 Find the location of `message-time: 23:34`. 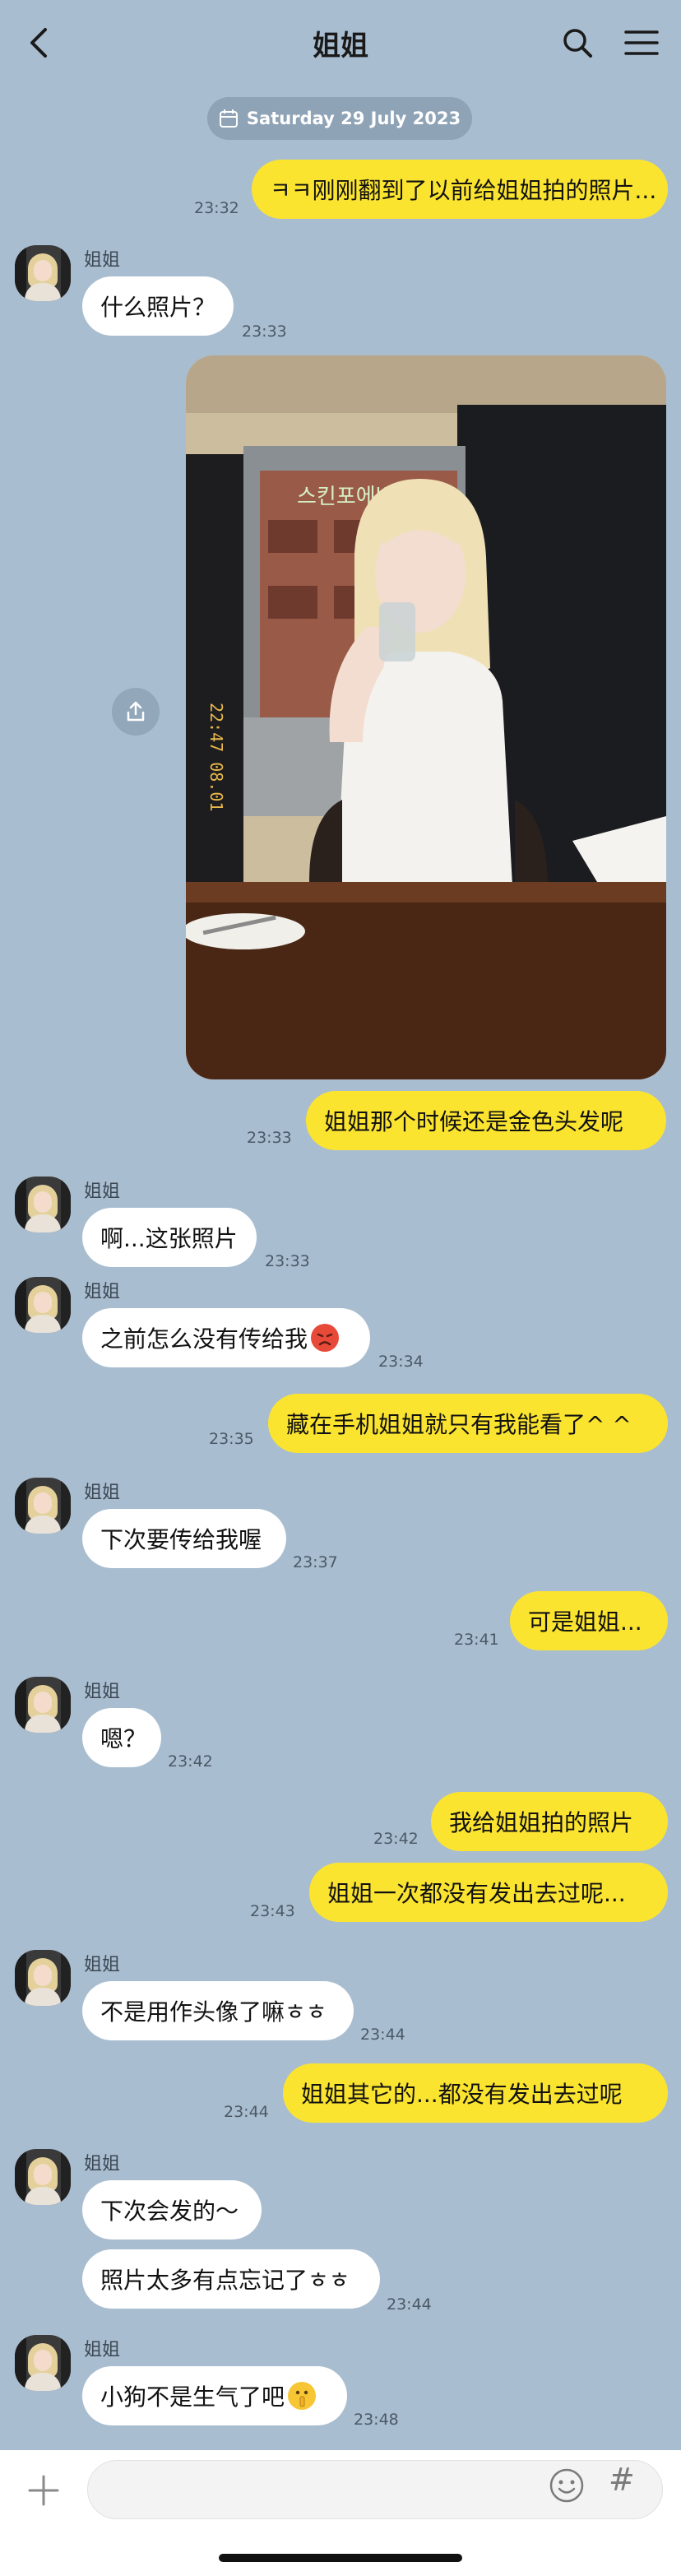

message-time: 23:34 is located at coordinates (401, 1362).